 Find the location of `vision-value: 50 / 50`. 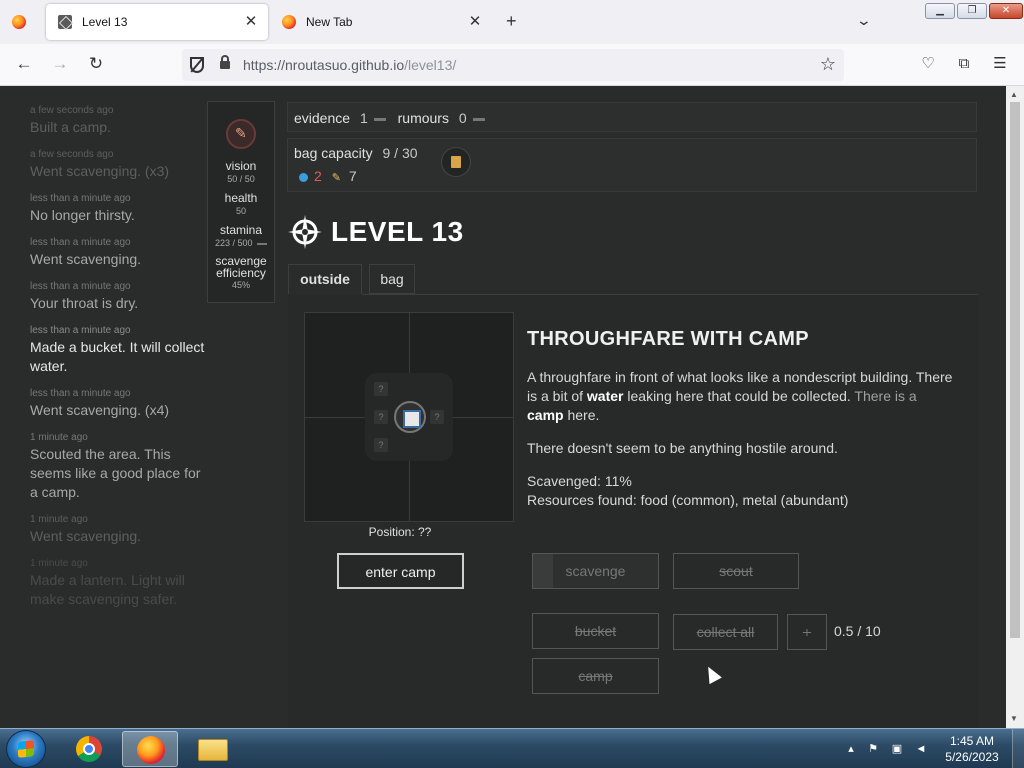

vision-value: 50 / 50 is located at coordinates (241, 179).